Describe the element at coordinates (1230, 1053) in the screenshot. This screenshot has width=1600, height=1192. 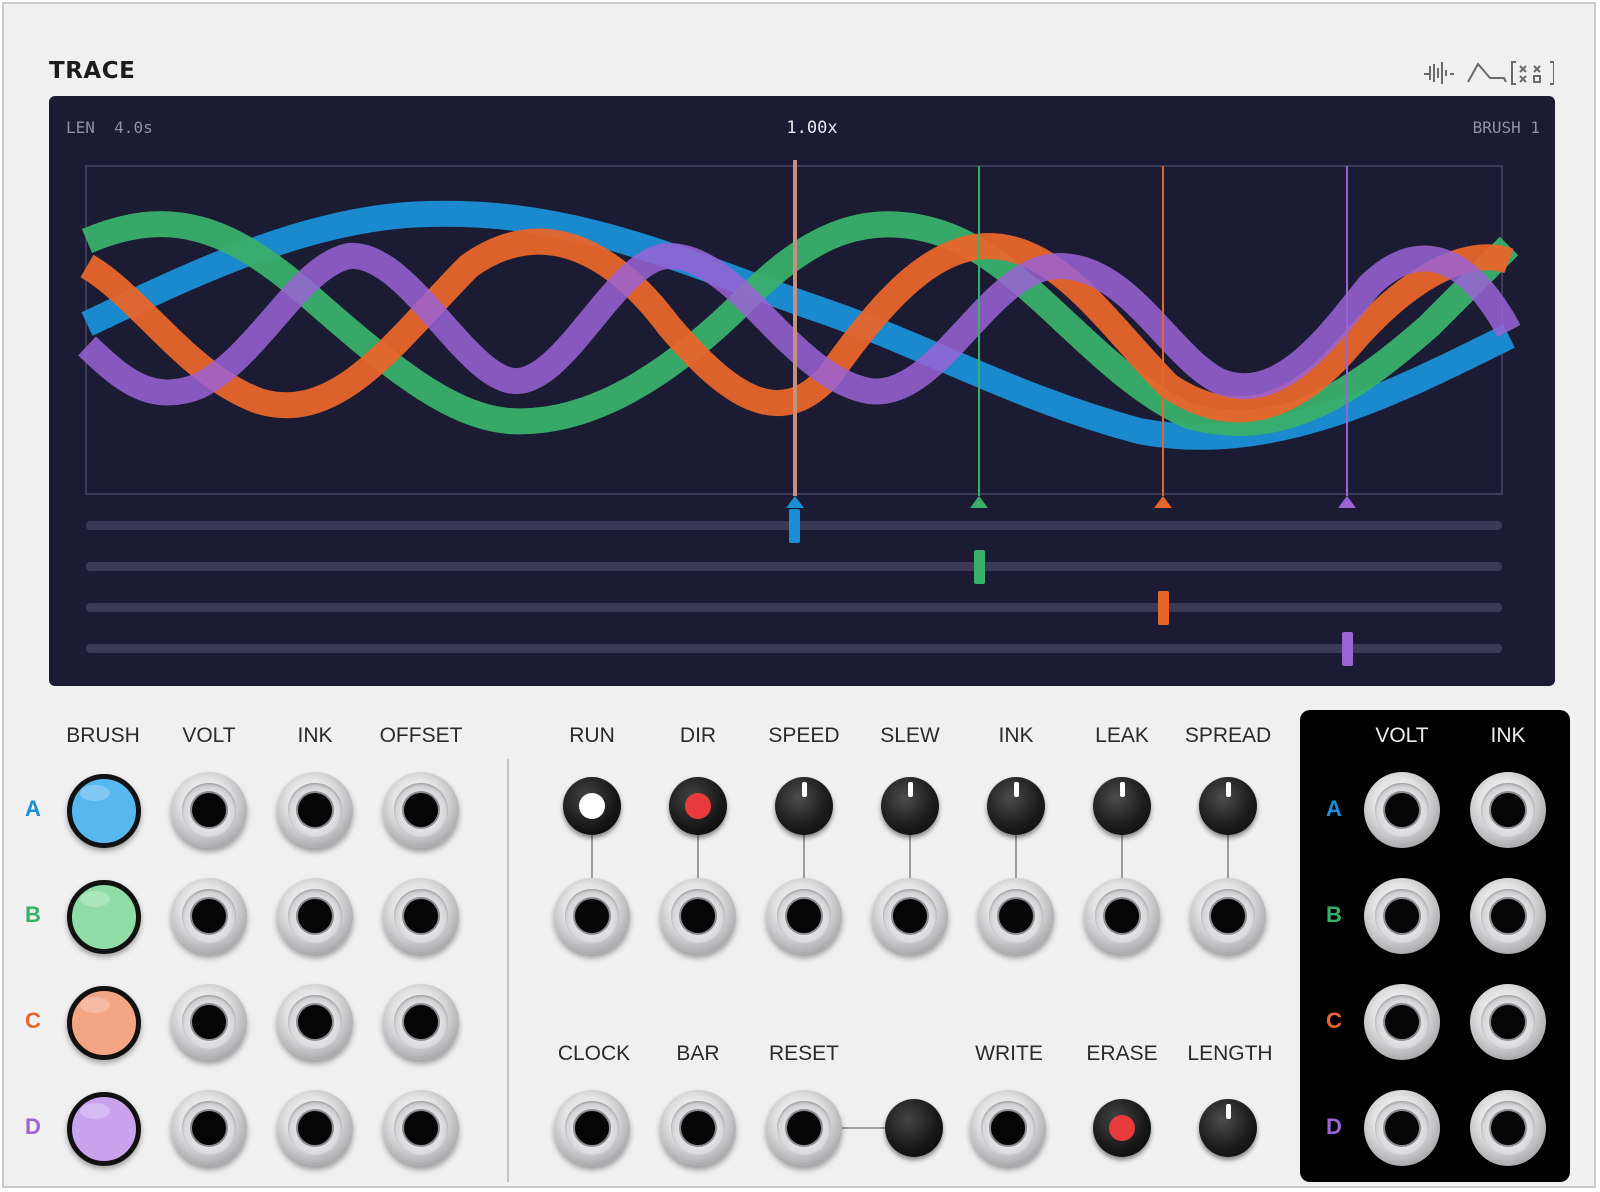
I see `header-length: LENGTH` at that location.